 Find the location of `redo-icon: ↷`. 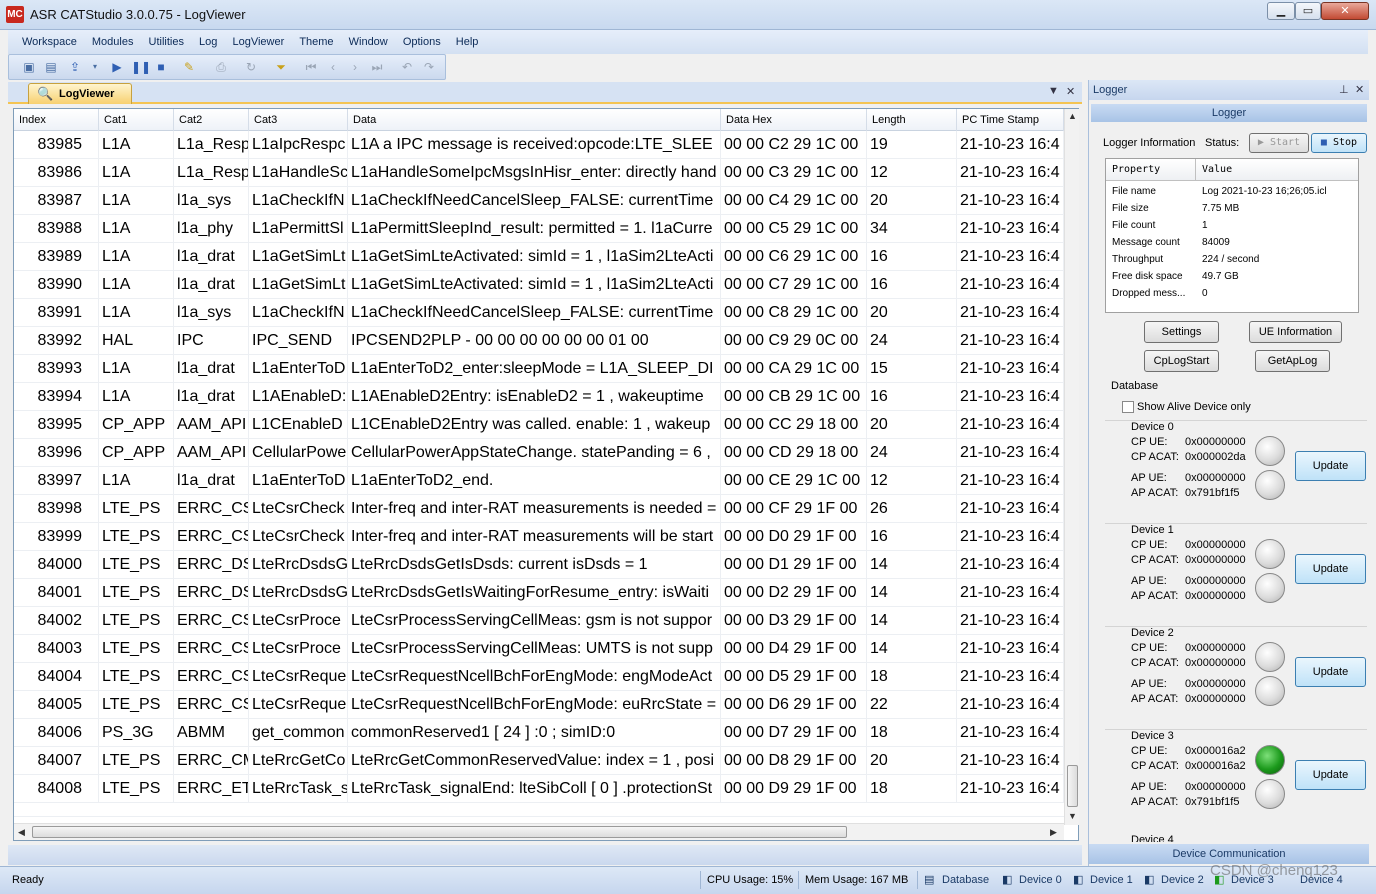

redo-icon: ↷ is located at coordinates (429, 67).